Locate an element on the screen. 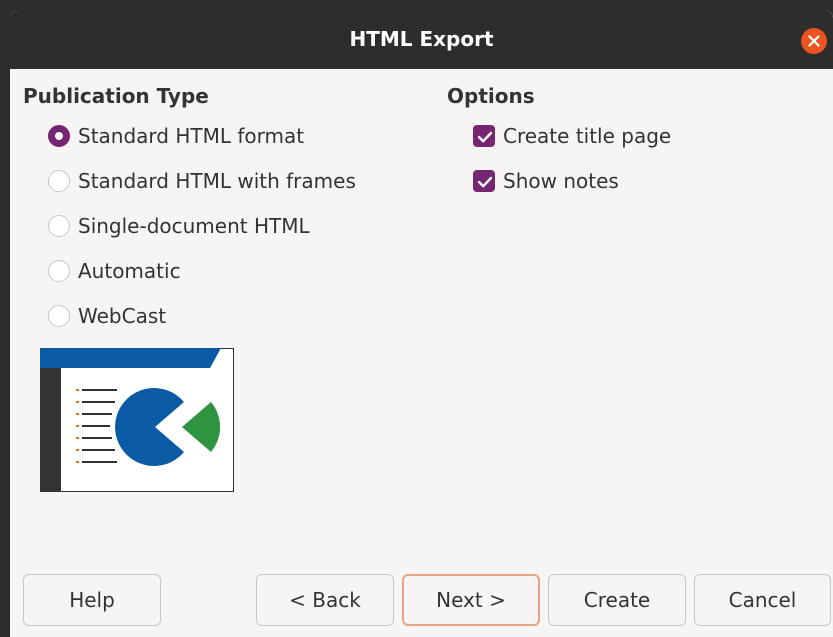  radio-standard-html: Standard HTML format is located at coordinates (176, 136).